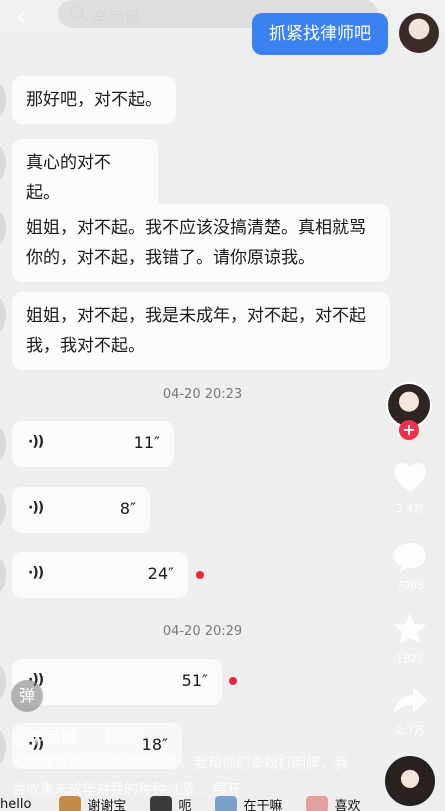 Image resolution: width=445 pixels, height=811 pixels. I want to click on timestamp: 04-20 20:29, so click(202, 631).